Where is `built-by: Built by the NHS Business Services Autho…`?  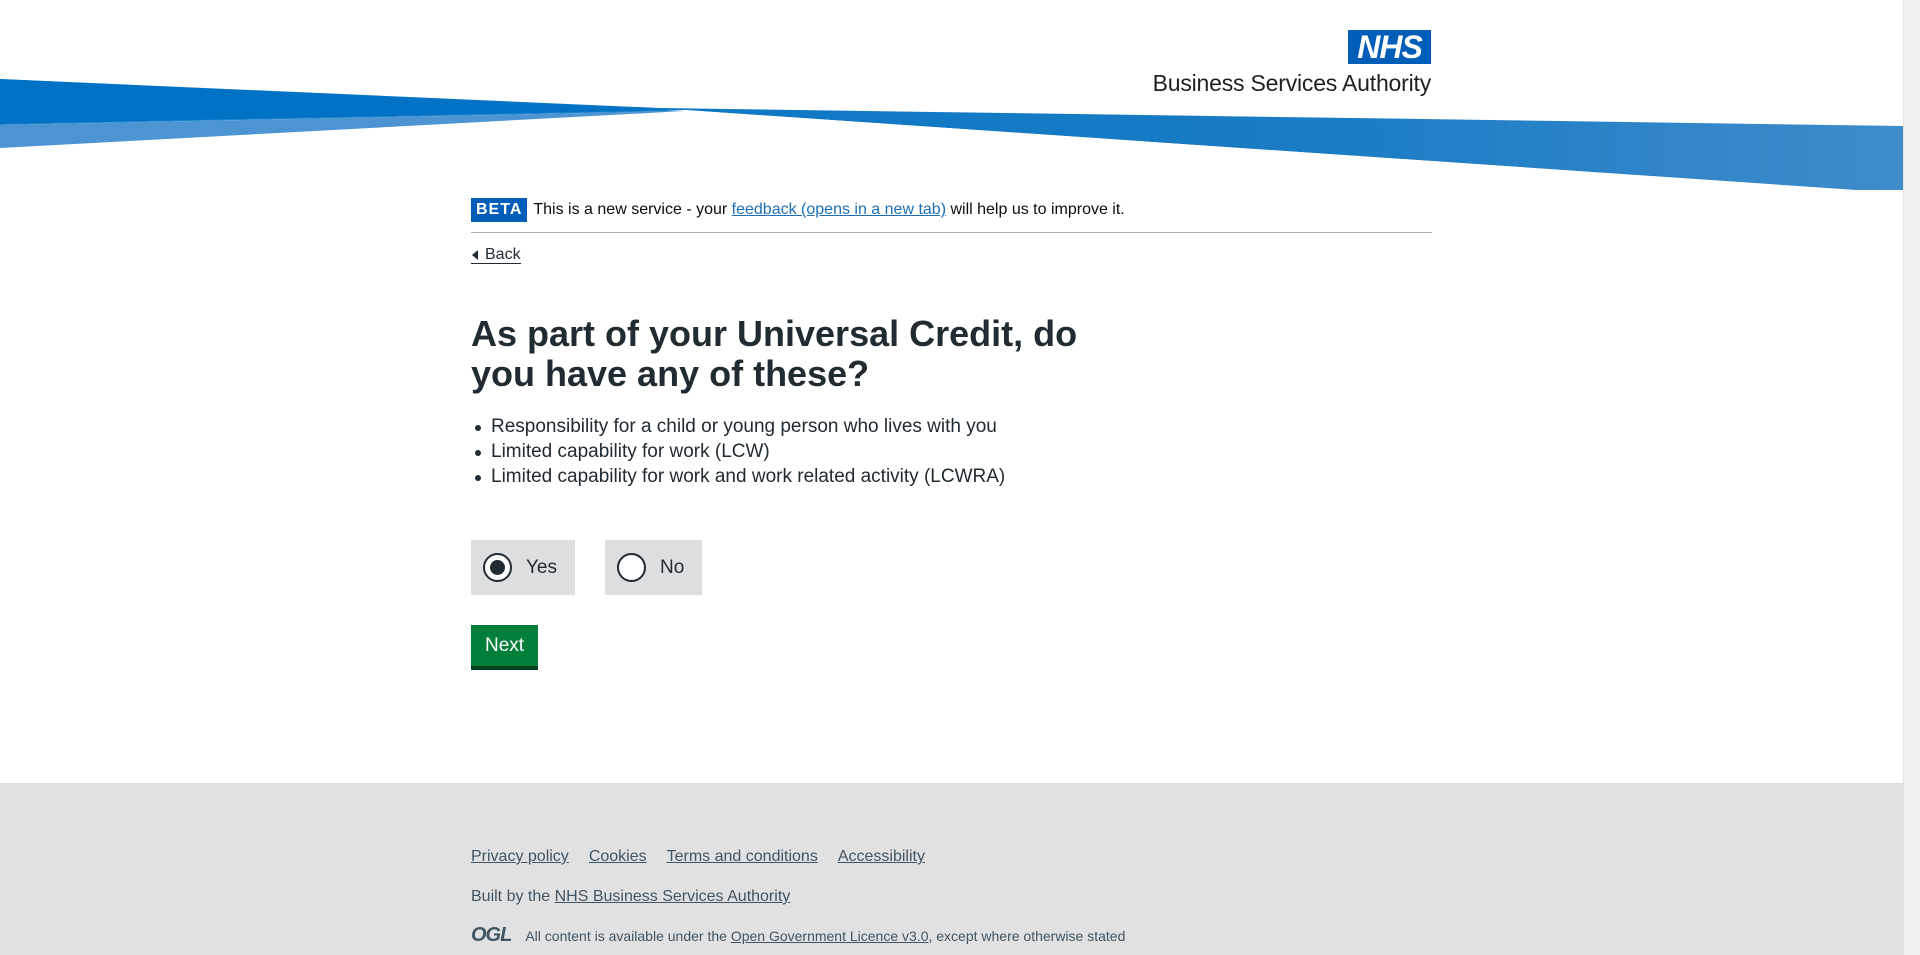
built-by: Built by the NHS Business Services Autho… is located at coordinates (630, 897).